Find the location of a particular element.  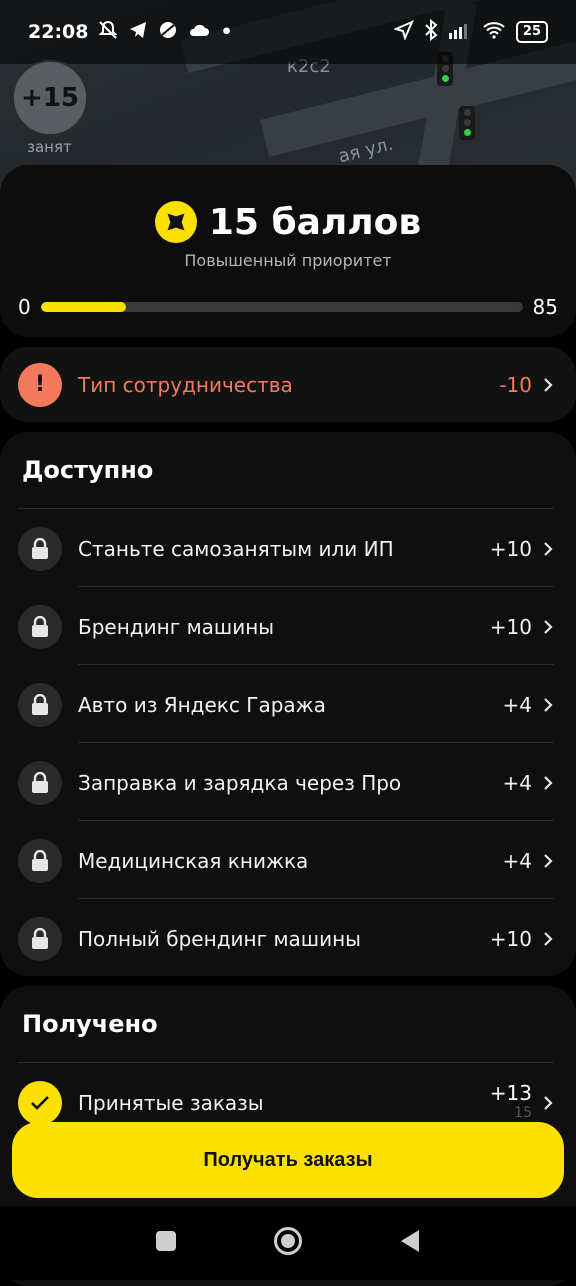

points-coin-icon is located at coordinates (175, 222).